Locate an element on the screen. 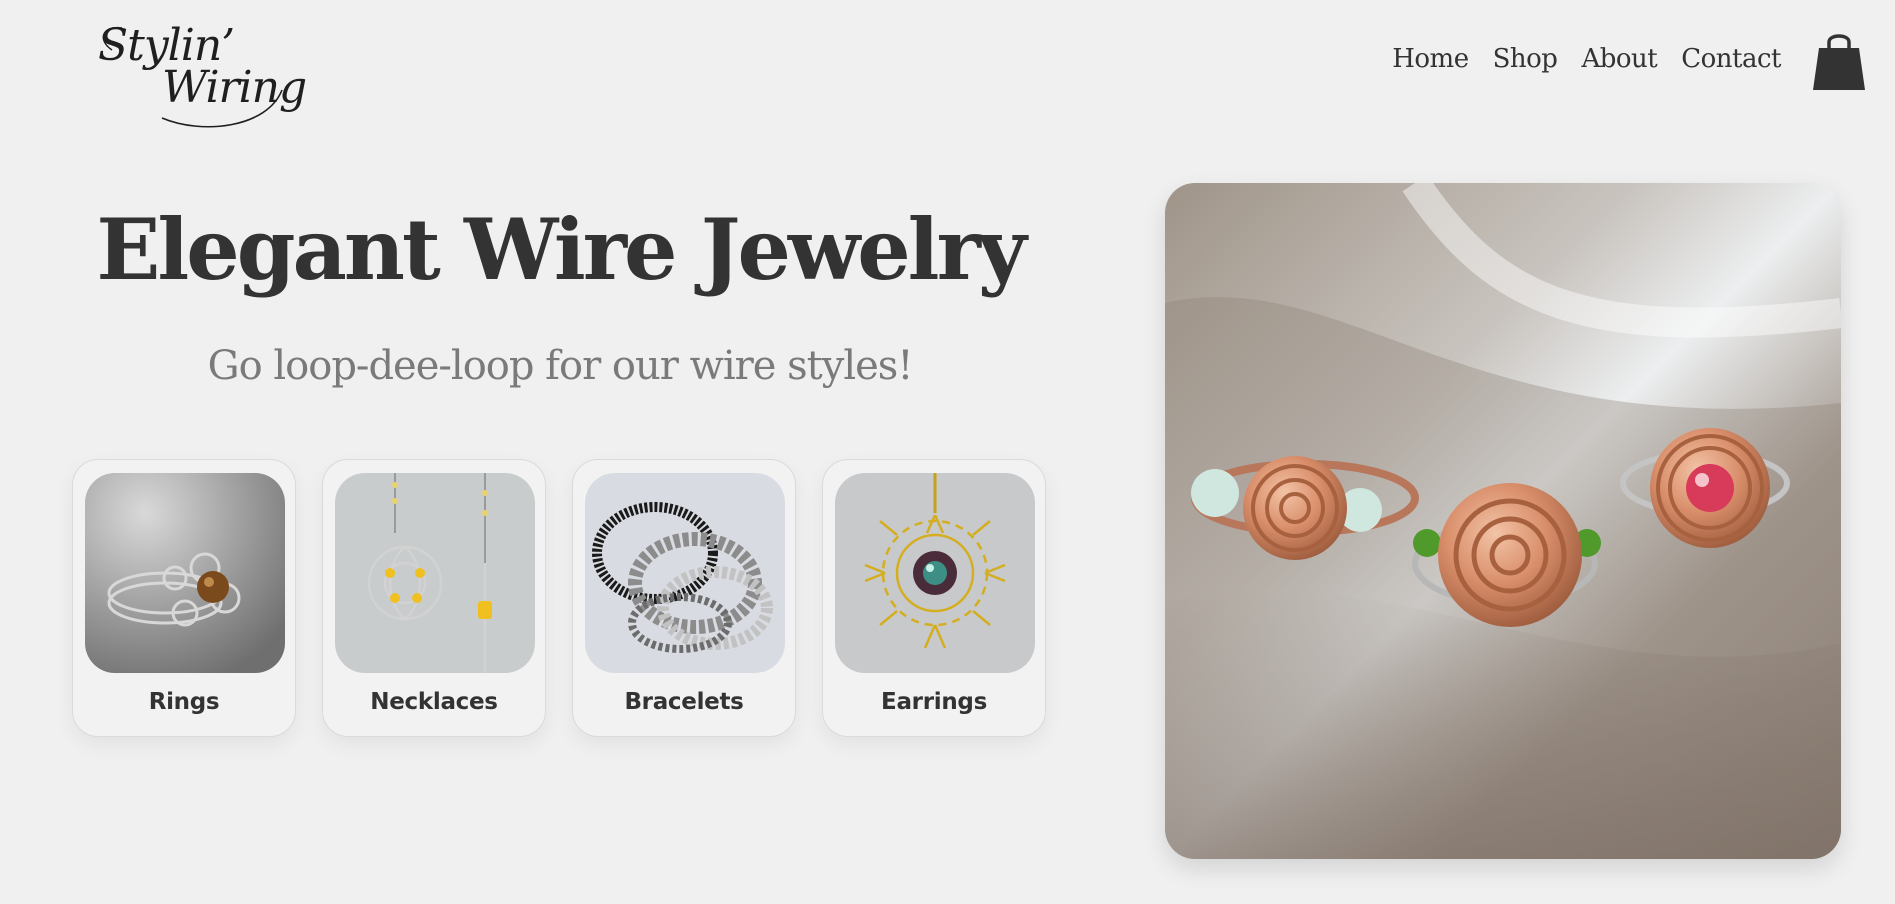 The height and width of the screenshot is (904, 1895). category-label-necklaces: Necklaces is located at coordinates (434, 702).